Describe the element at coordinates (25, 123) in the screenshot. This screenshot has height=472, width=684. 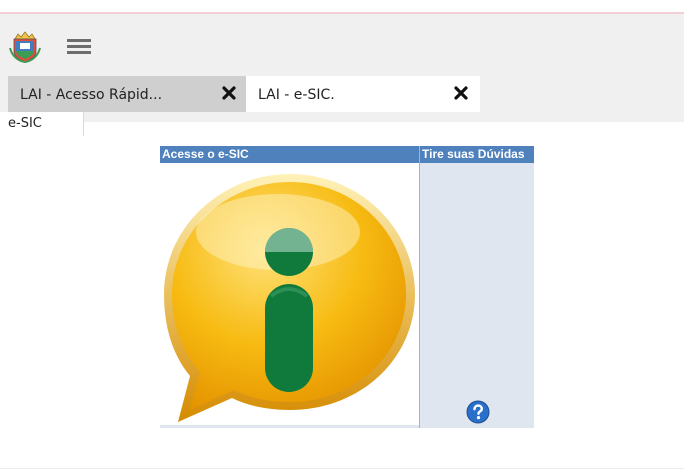
I see `subtab-label: e-SIC` at that location.